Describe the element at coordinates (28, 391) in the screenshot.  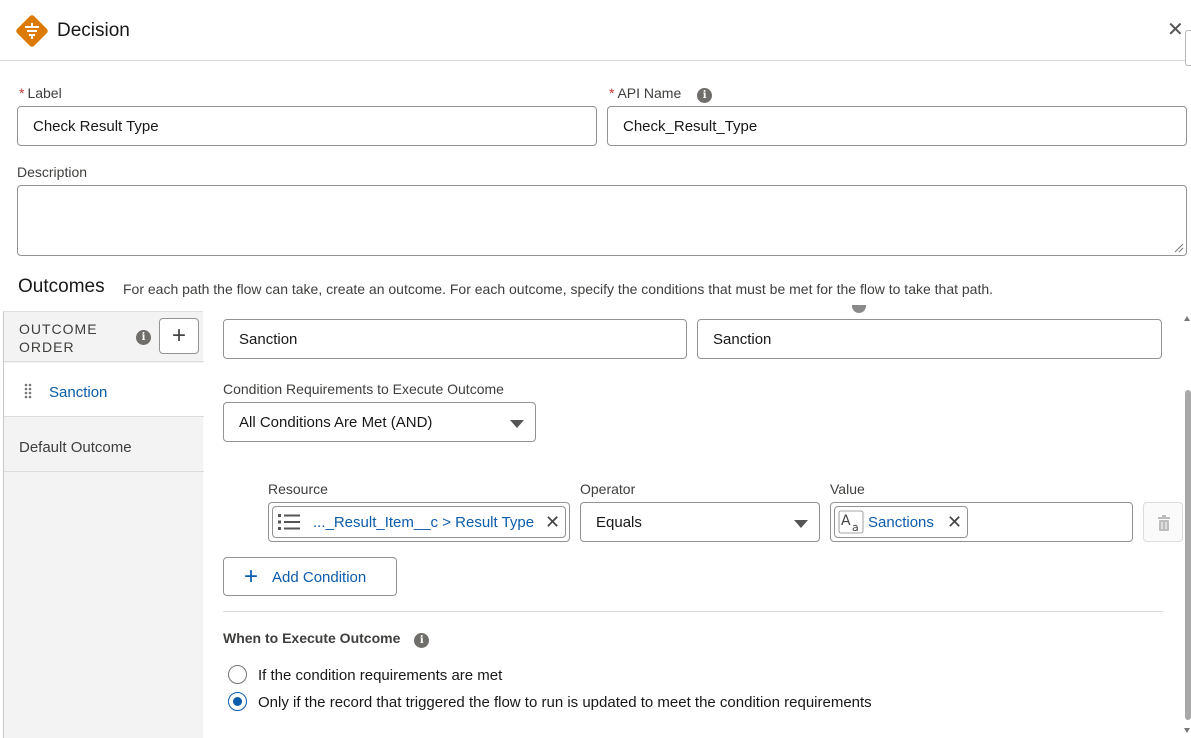
I see `drag-handle-icon` at that location.